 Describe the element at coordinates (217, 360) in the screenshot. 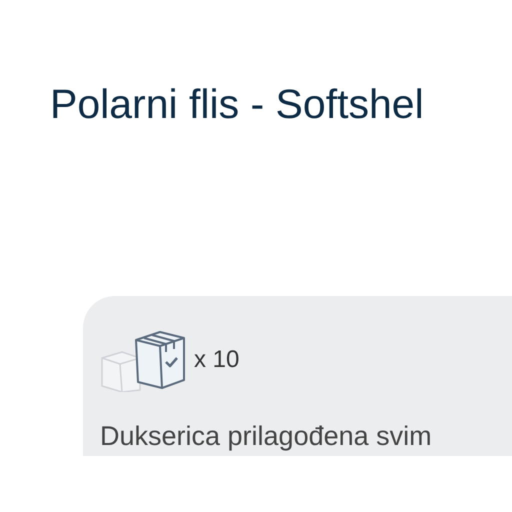

I see `quantity-label: x 10` at that location.